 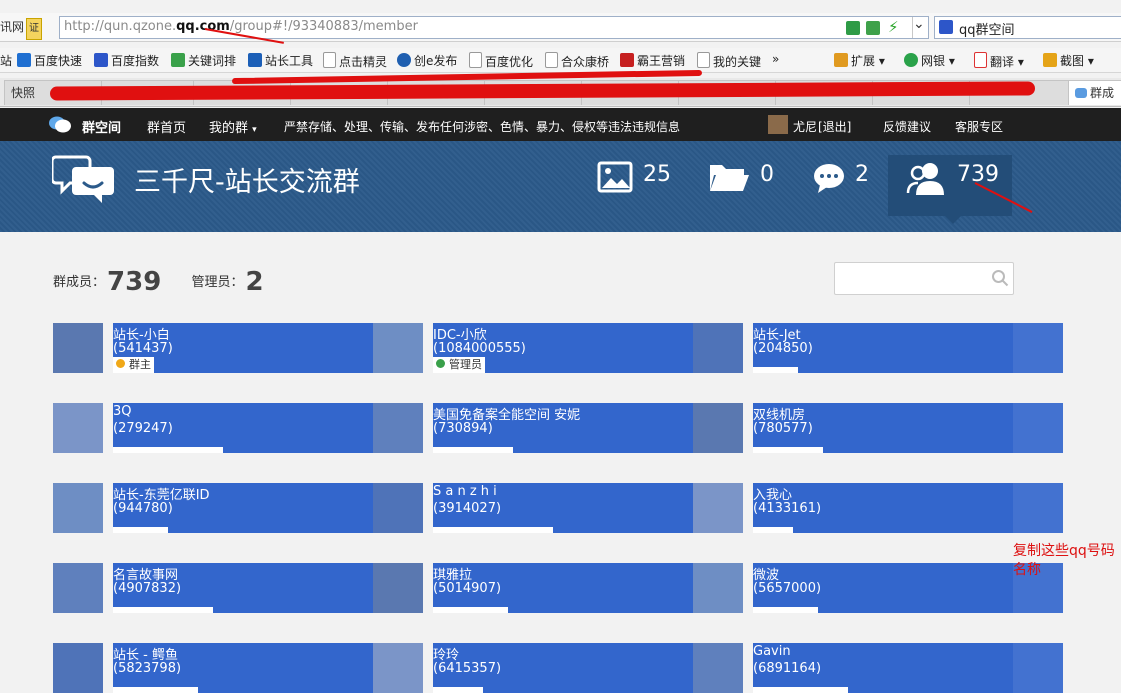 What do you see at coordinates (6, 60) in the screenshot?
I see `bookmark-0: 站` at bounding box center [6, 60].